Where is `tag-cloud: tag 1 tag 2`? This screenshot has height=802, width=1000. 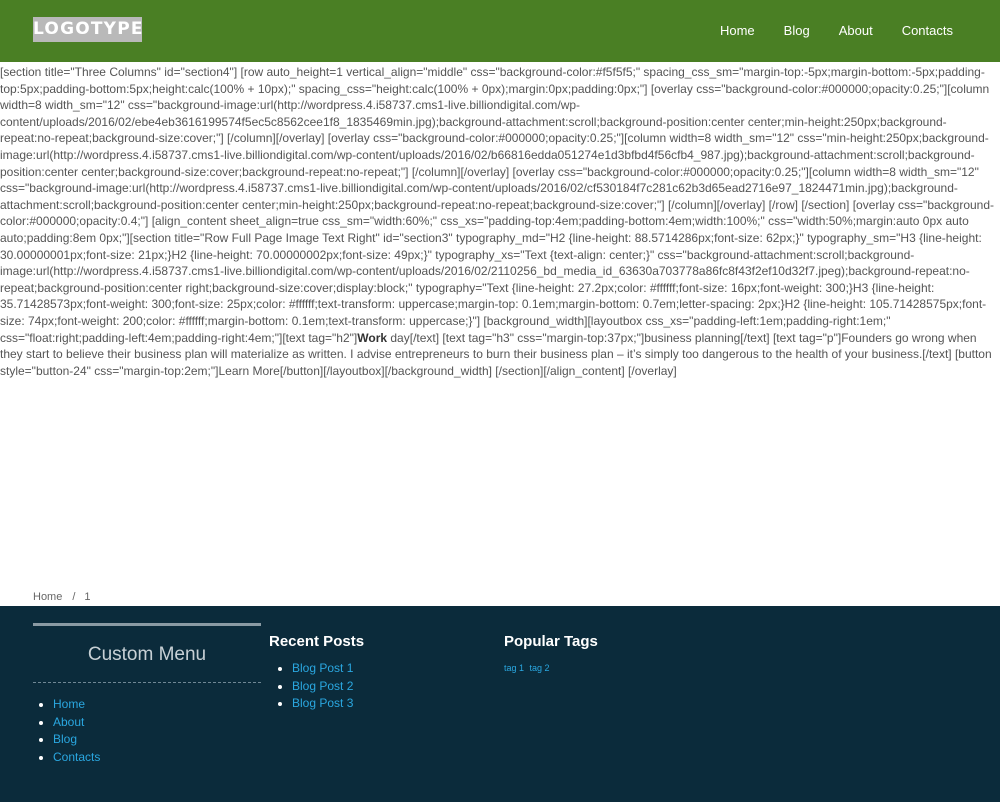 tag-cloud: tag 1 tag 2 is located at coordinates (551, 668).